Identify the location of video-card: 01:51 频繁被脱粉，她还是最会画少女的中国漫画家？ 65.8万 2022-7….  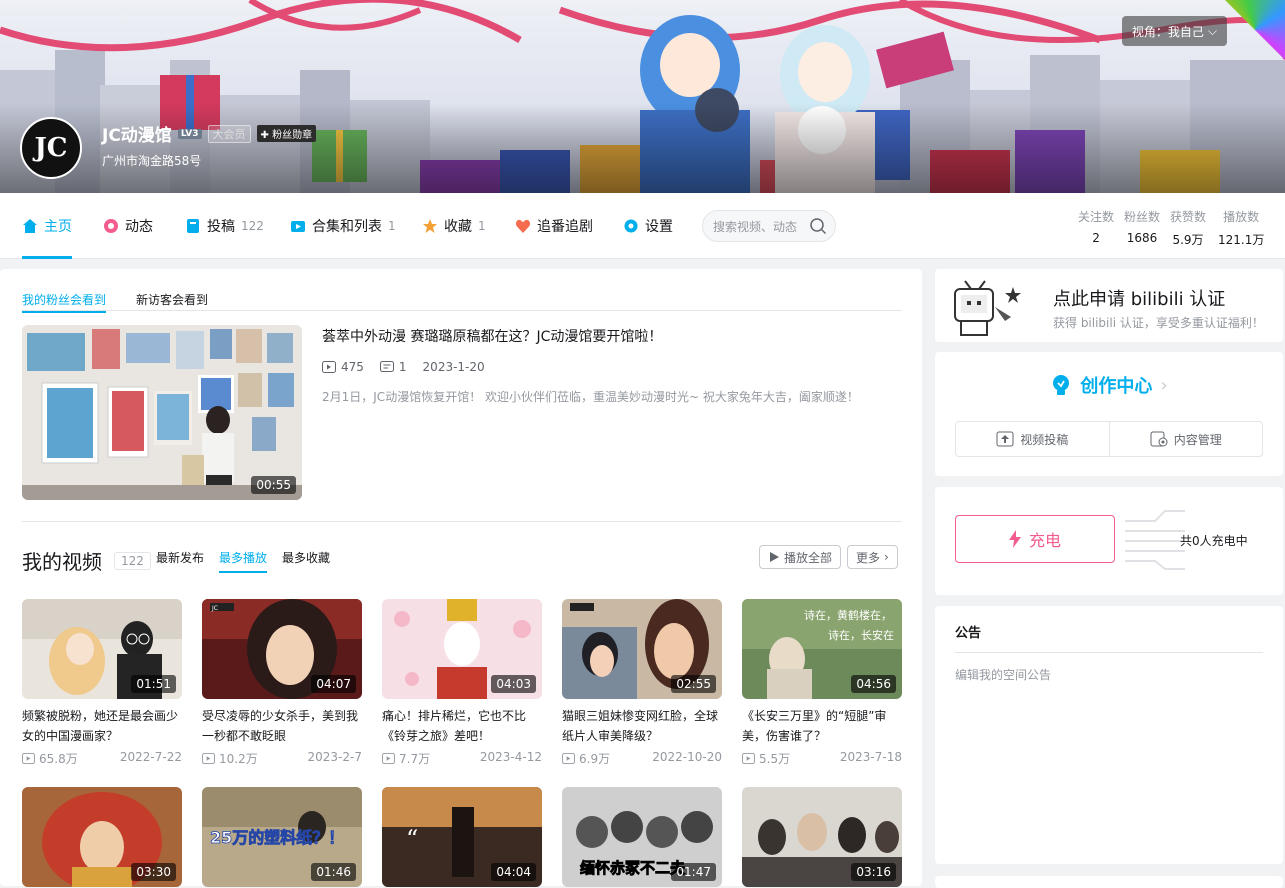
(102, 683).